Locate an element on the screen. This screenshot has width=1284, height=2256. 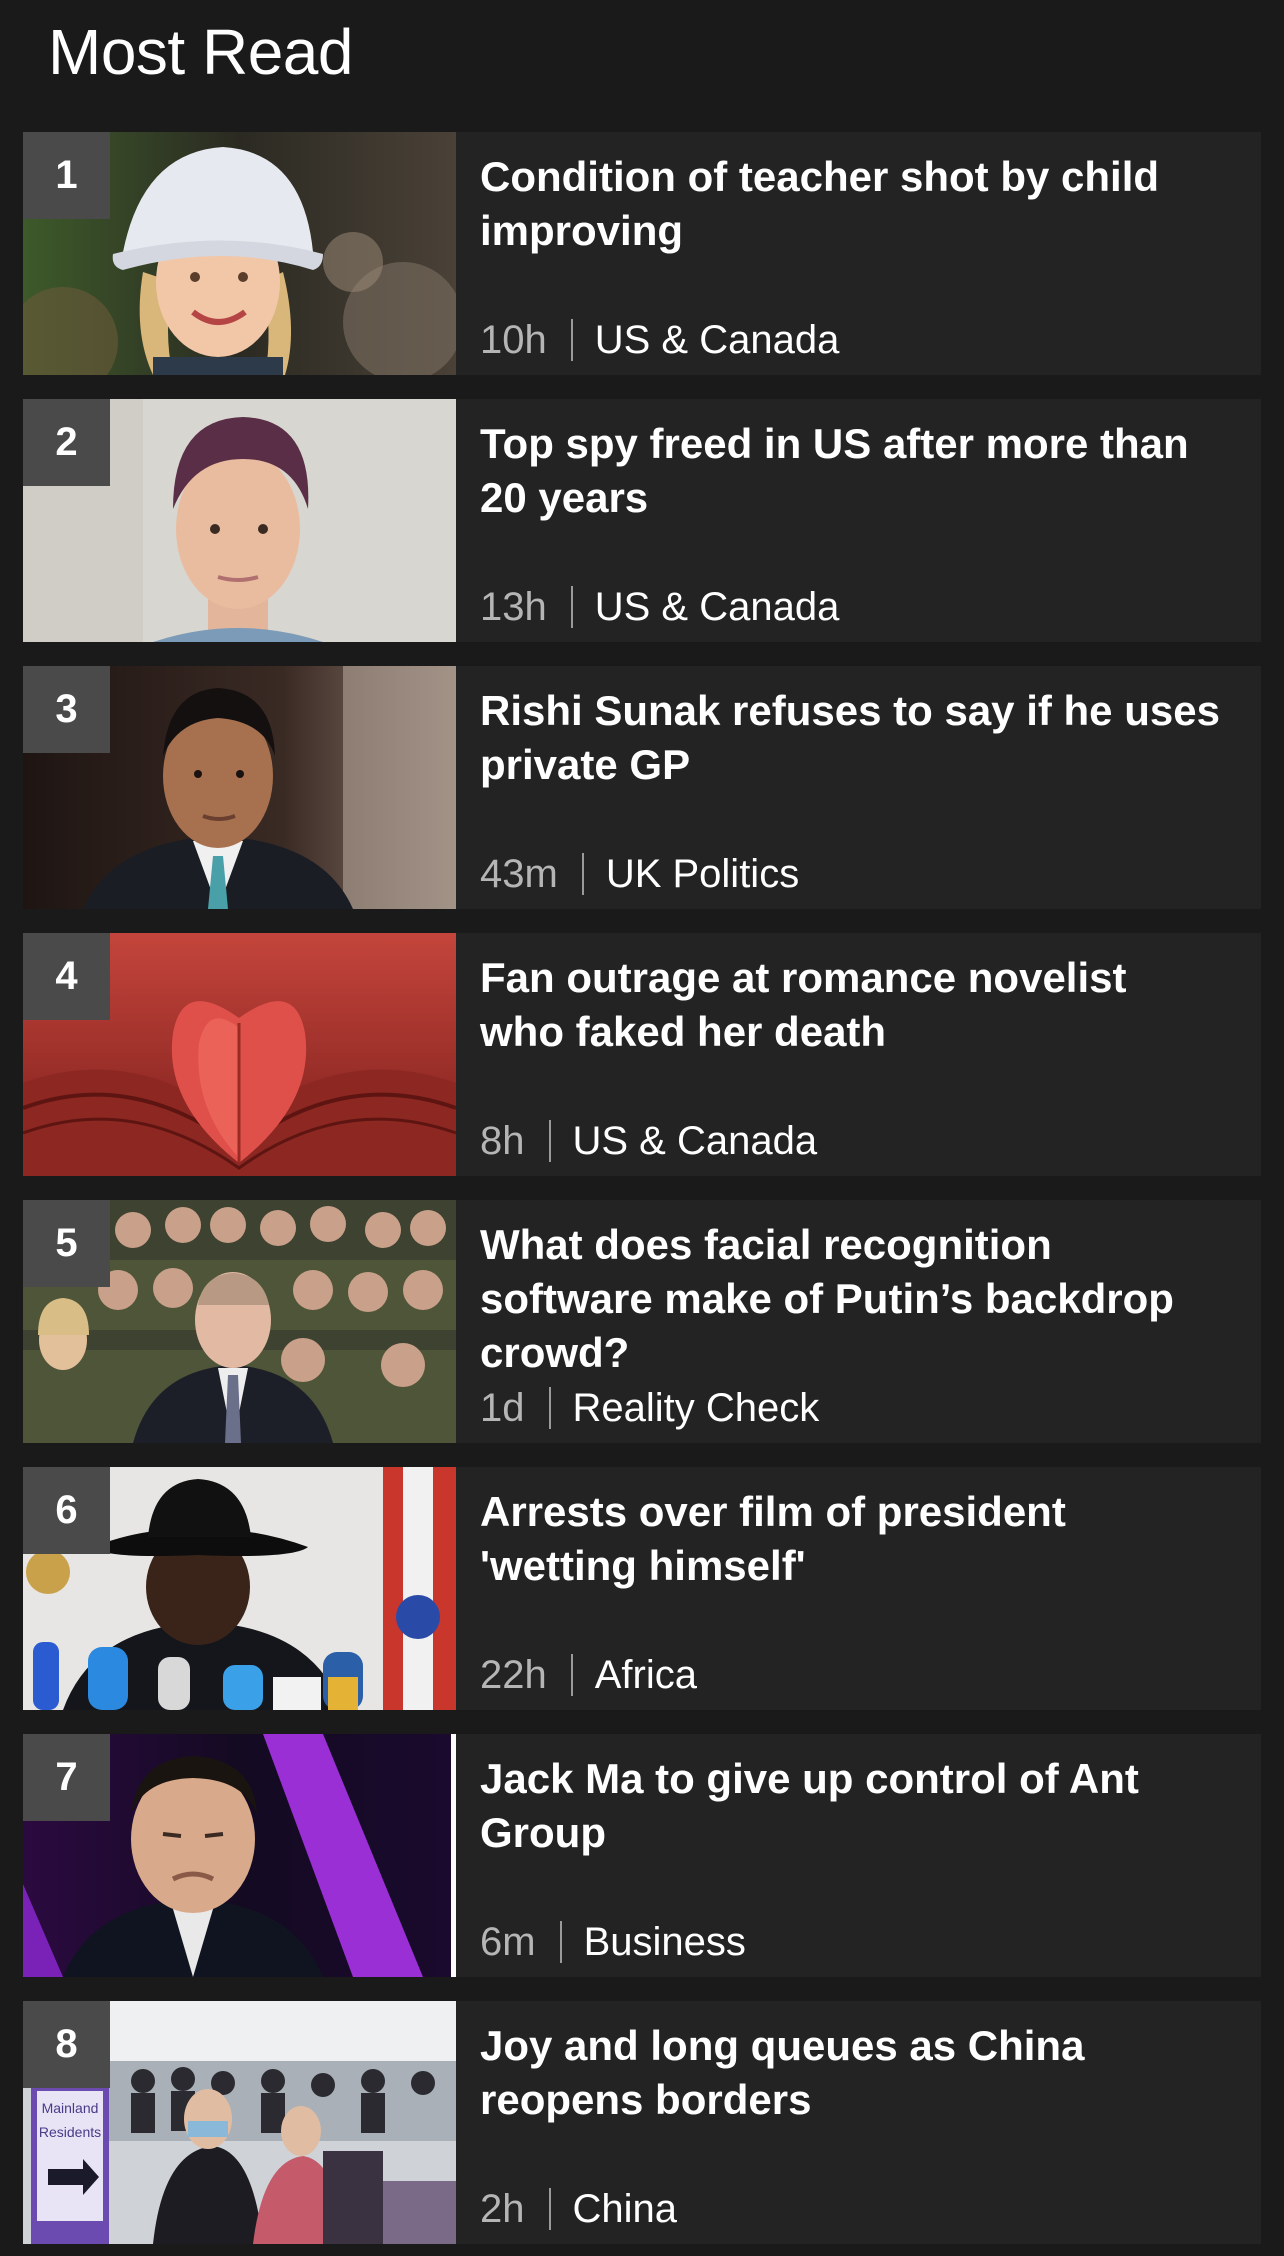
sign-text: Residents is located at coordinates (70, 2132).